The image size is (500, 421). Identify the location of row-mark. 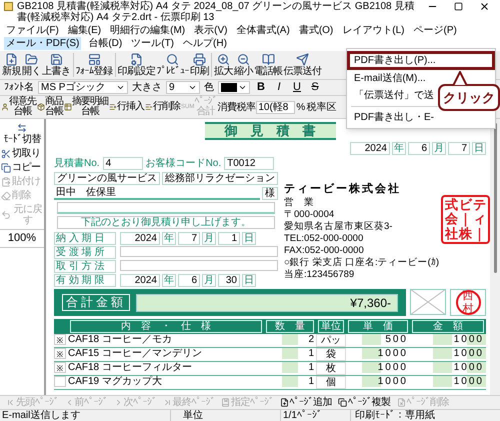
(60, 381).